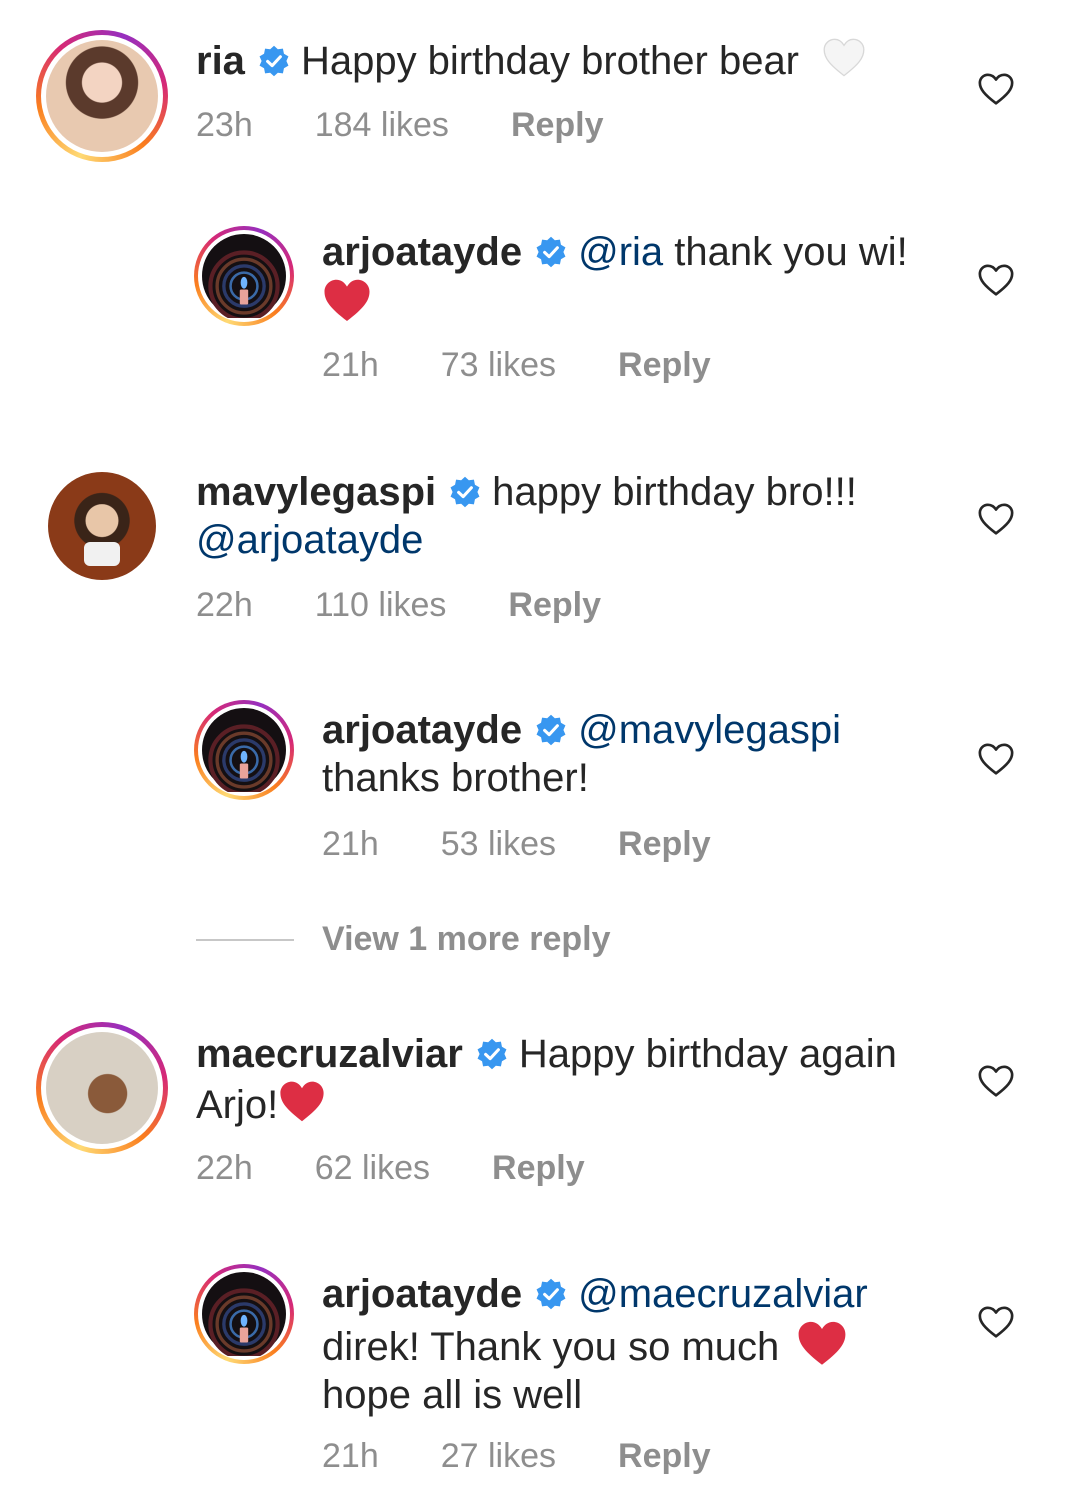  Describe the element at coordinates (615, 279) in the screenshot. I see `comment-text: arjoatayde @ria thank you wi!` at that location.